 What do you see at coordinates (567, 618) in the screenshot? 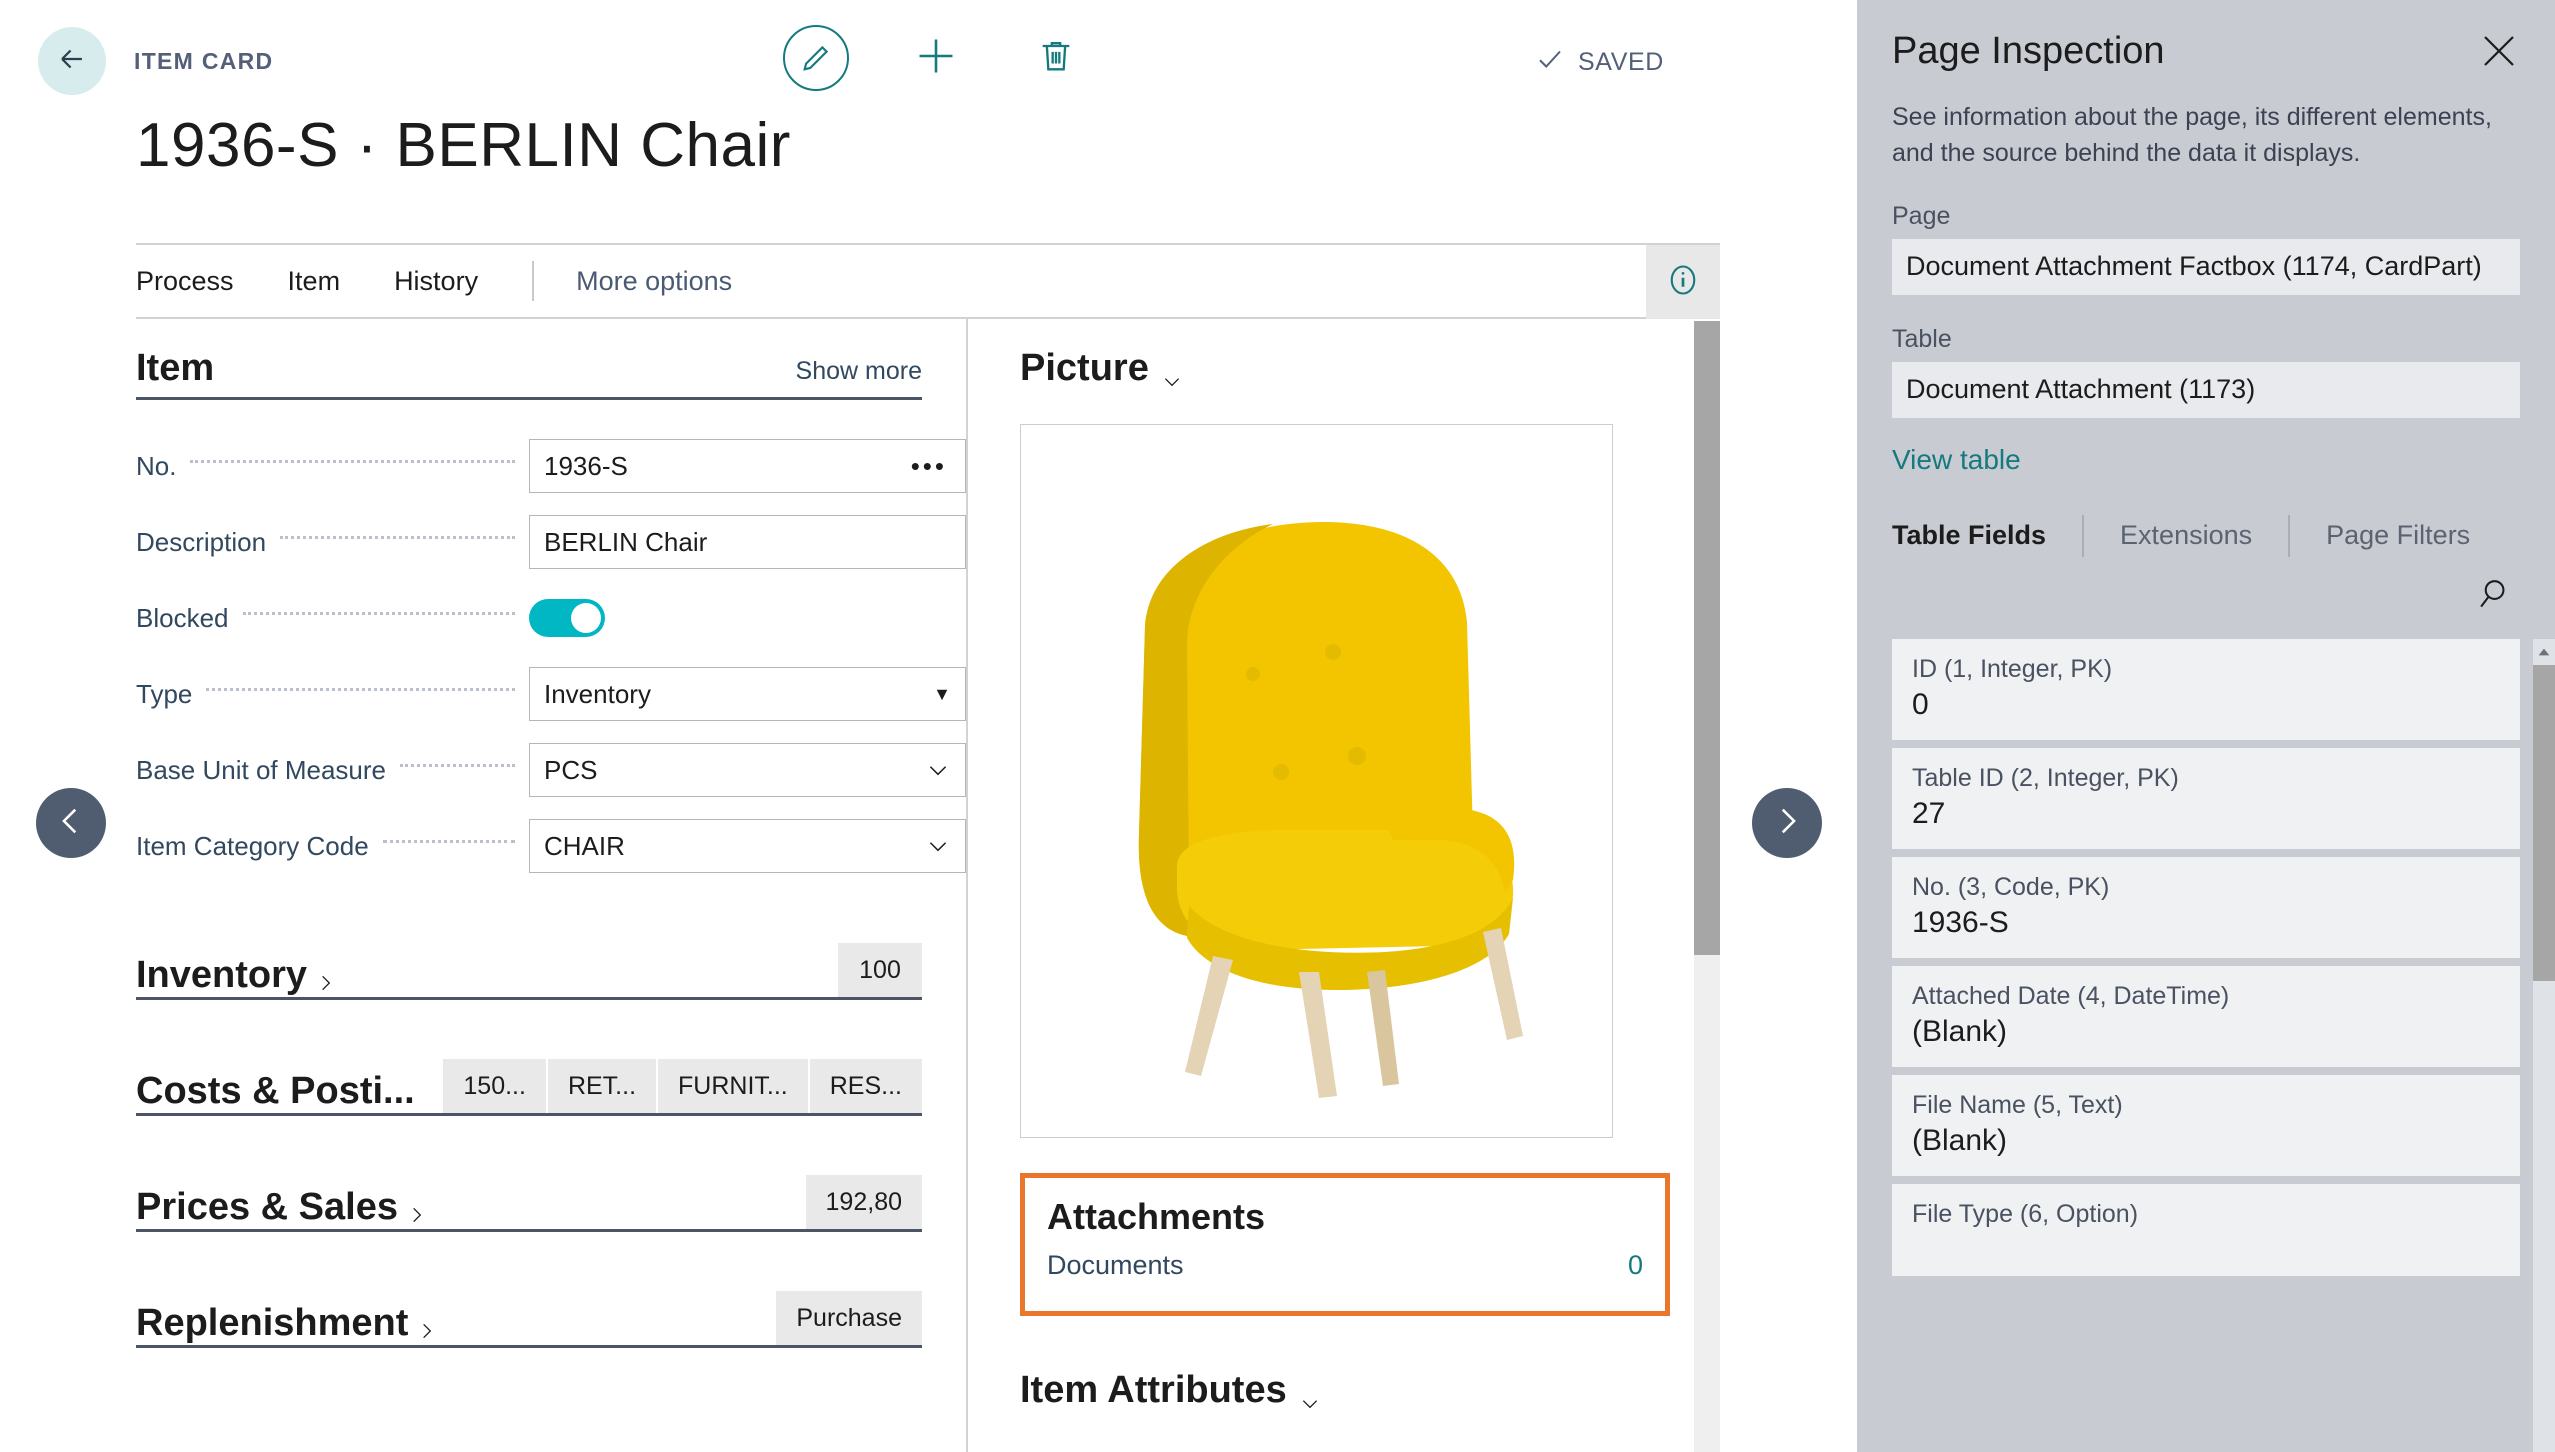
I see `blocked-toggle` at bounding box center [567, 618].